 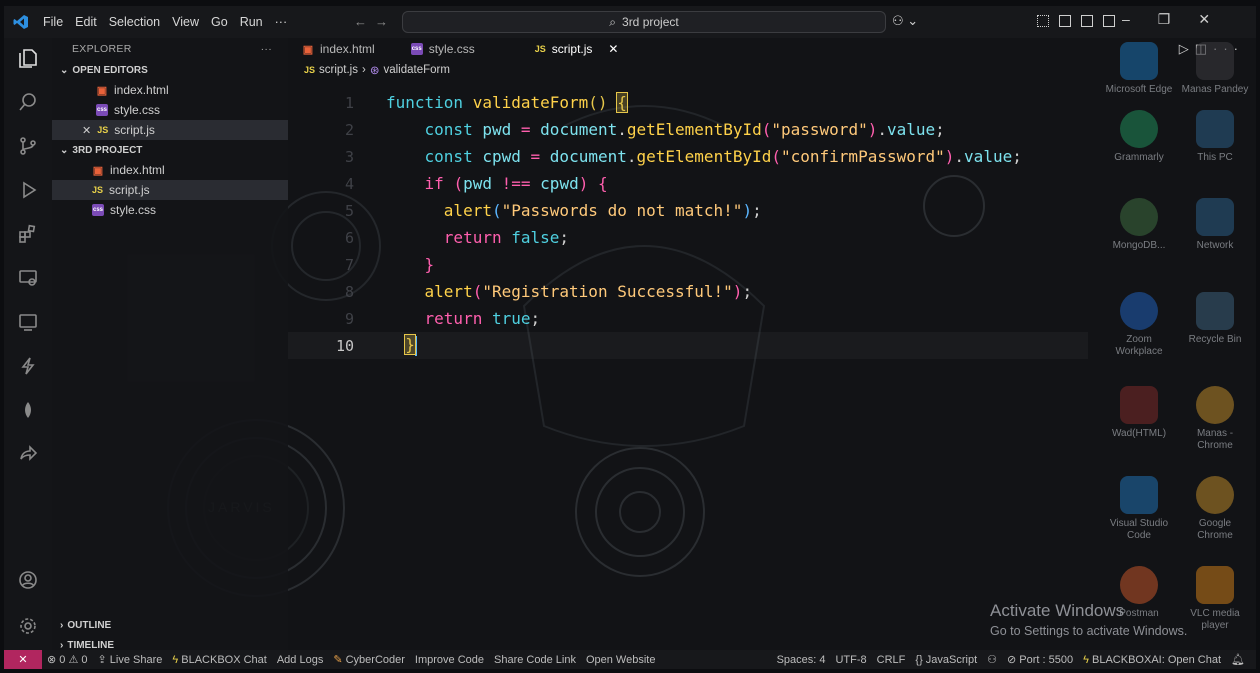 What do you see at coordinates (86, 130) in the screenshot?
I see `close-editor-icon: ✕` at bounding box center [86, 130].